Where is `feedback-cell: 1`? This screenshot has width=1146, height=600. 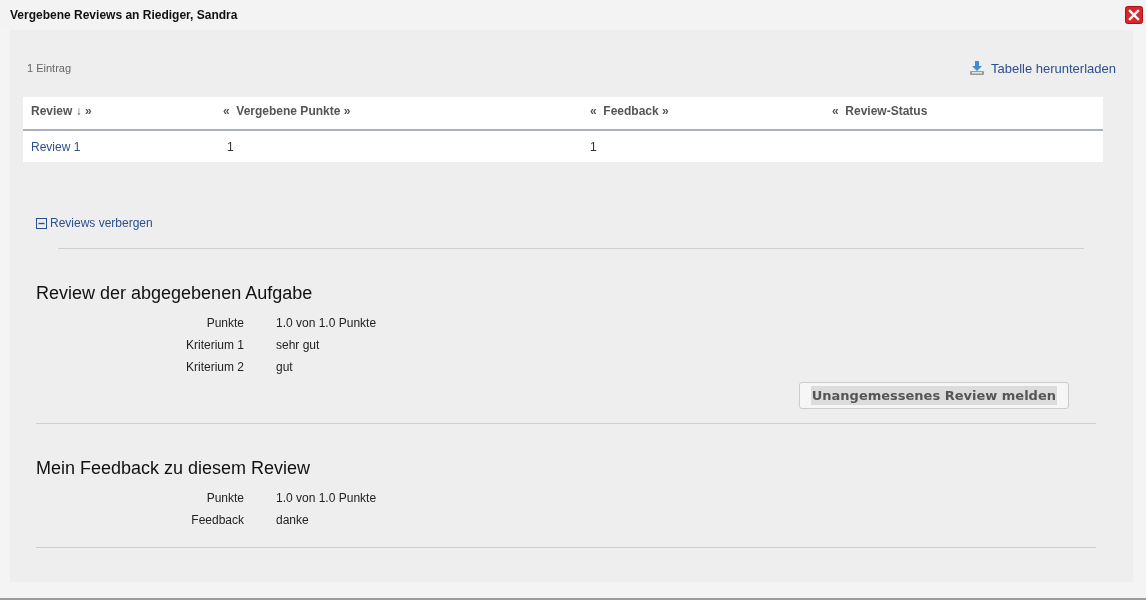
feedback-cell: 1 is located at coordinates (593, 146).